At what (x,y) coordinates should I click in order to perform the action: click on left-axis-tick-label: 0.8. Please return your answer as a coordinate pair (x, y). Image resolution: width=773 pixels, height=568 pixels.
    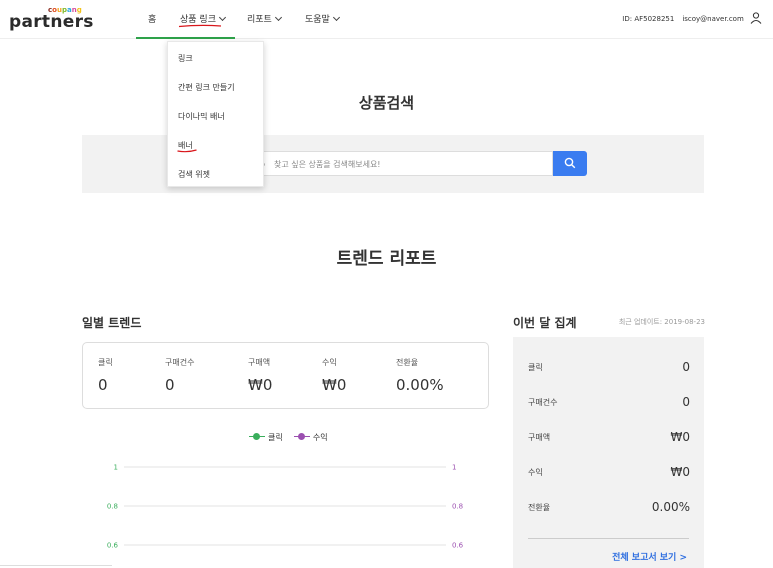
    Looking at the image, I should click on (112, 507).